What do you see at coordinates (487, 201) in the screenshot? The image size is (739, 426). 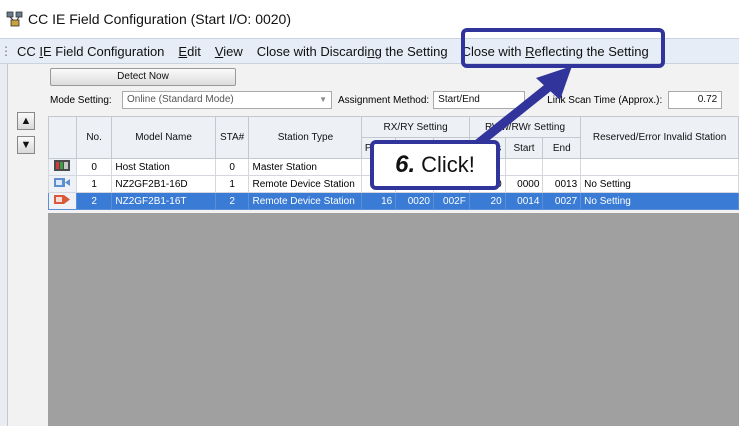 I see `row-rw-points: 20` at bounding box center [487, 201].